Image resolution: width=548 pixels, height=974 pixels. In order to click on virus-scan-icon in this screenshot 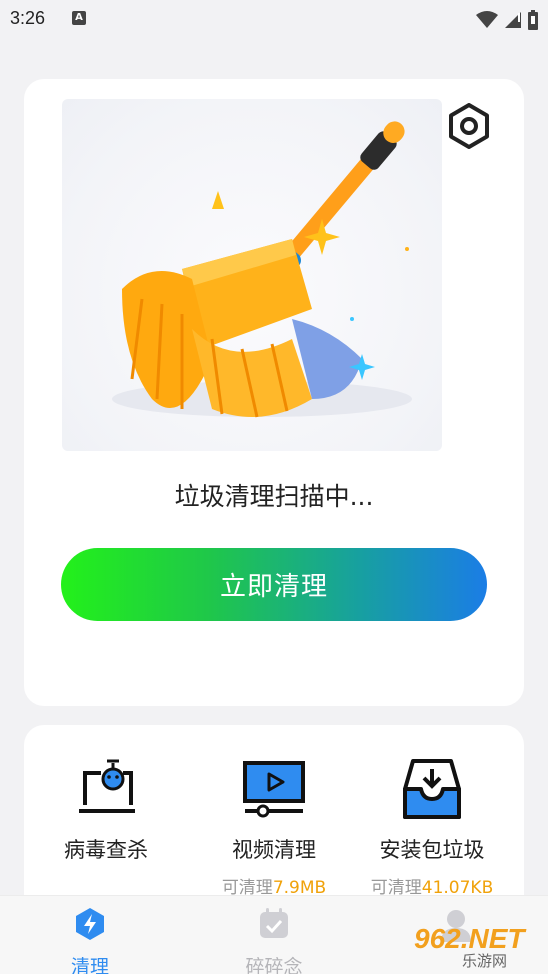, I will do `click(107, 786)`.